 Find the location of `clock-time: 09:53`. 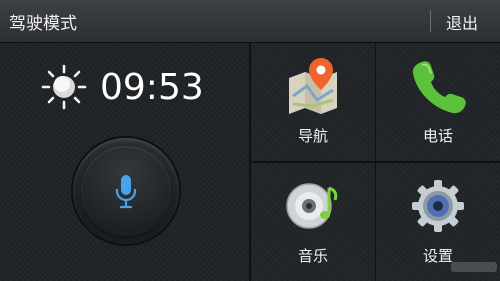

clock-time: 09:53 is located at coordinates (152, 87).